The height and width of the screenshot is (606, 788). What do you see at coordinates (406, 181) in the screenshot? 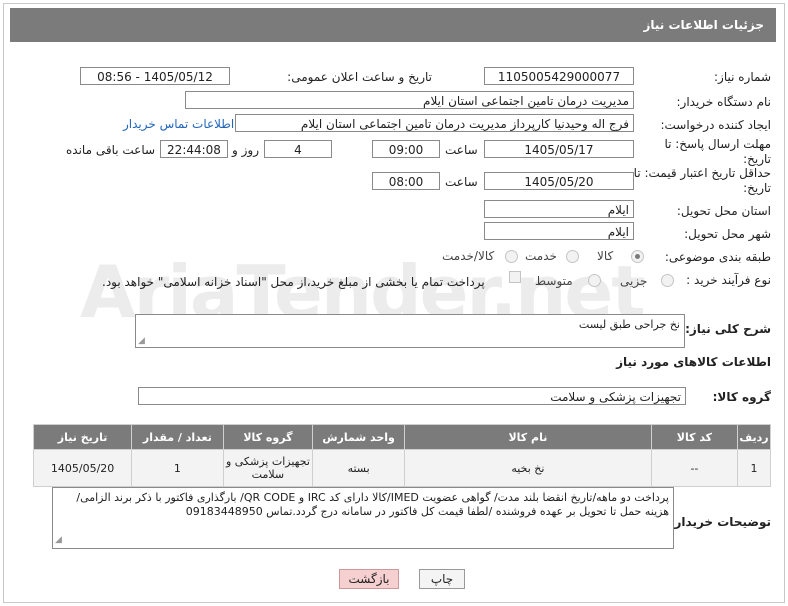
I see `price-time-field: 08:00` at bounding box center [406, 181].